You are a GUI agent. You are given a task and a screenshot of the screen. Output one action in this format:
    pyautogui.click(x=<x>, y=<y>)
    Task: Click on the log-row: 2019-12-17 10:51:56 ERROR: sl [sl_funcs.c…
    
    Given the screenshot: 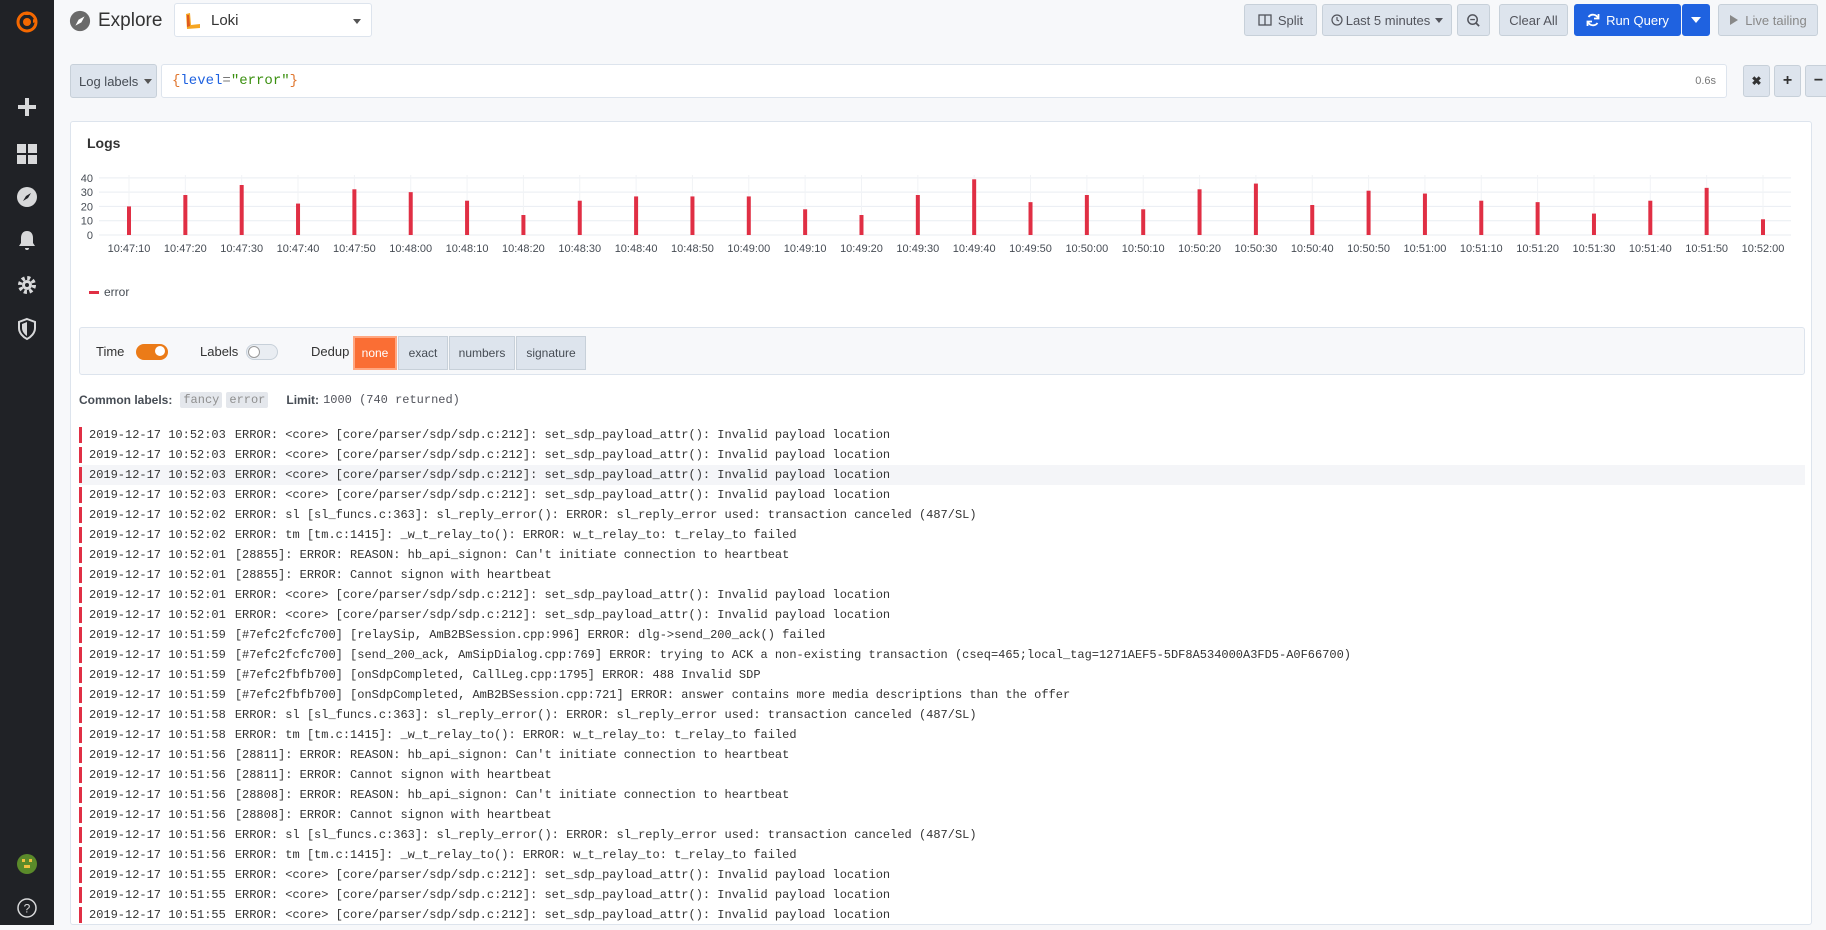 What is the action you would take?
    pyautogui.click(x=942, y=835)
    